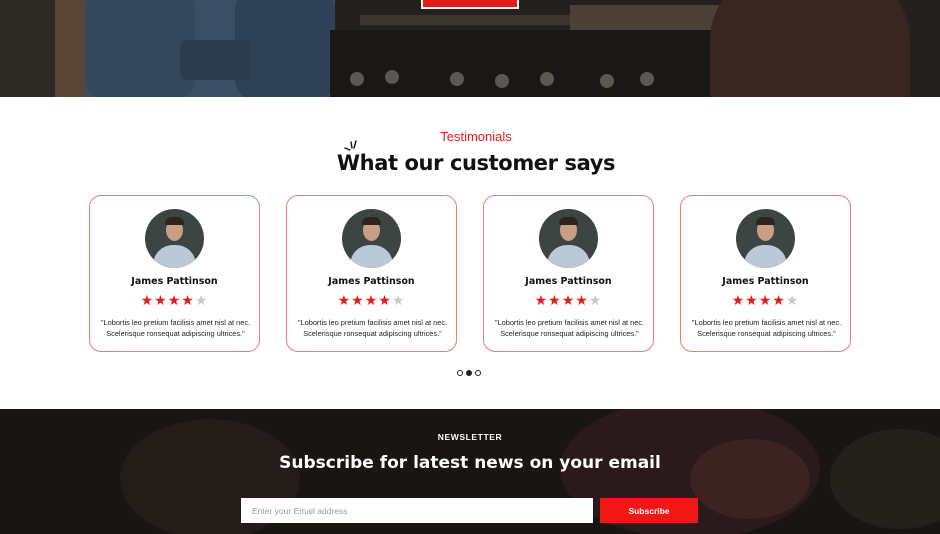  What do you see at coordinates (470, 463) in the screenshot?
I see `newsletter-heading: Subscribe for latest news on your email` at bounding box center [470, 463].